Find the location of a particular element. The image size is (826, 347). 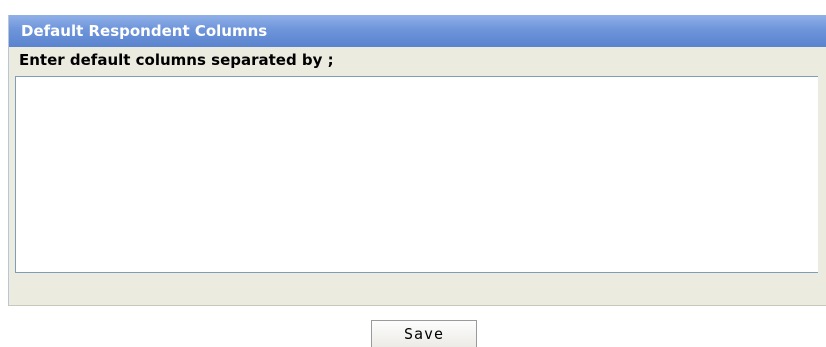

save-button: Save is located at coordinates (424, 333).